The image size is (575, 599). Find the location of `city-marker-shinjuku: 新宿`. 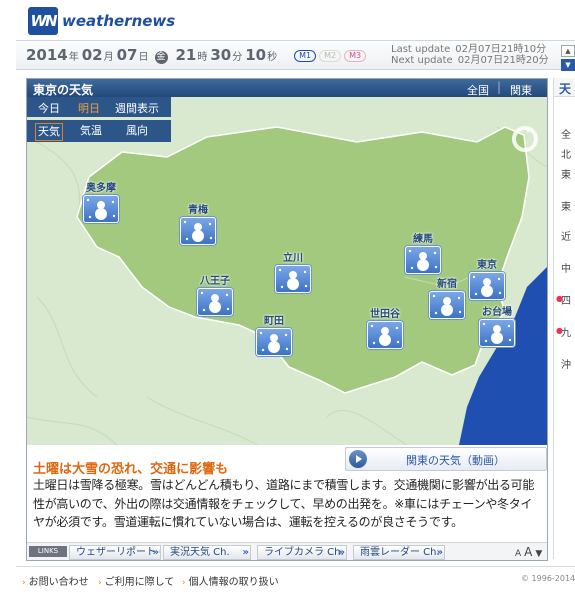

city-marker-shinjuku: 新宿 is located at coordinates (447, 297).